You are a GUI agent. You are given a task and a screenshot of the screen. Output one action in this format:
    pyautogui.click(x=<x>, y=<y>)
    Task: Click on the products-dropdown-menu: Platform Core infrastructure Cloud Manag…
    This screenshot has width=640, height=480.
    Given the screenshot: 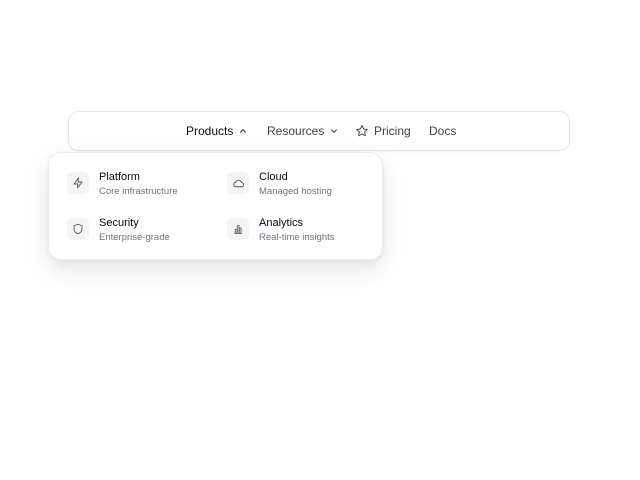 What is the action you would take?
    pyautogui.click(x=215, y=206)
    